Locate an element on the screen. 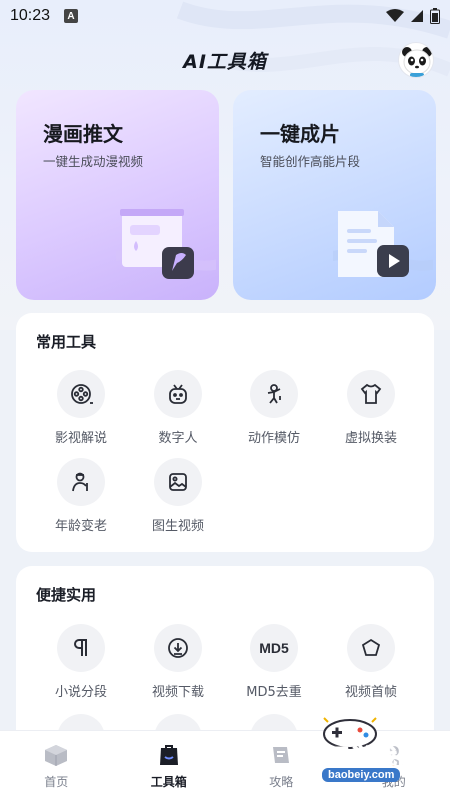  tool-video-first-frame: 视频首帧 is located at coordinates (371, 669).